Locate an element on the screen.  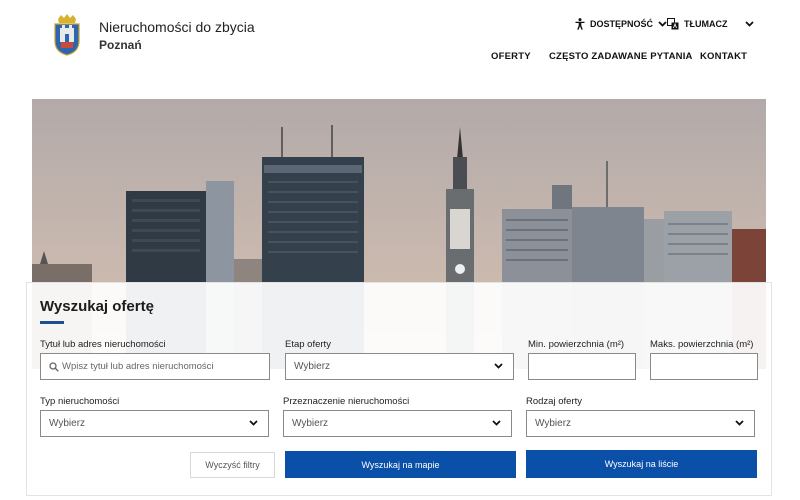
title-underline is located at coordinates (52, 322).